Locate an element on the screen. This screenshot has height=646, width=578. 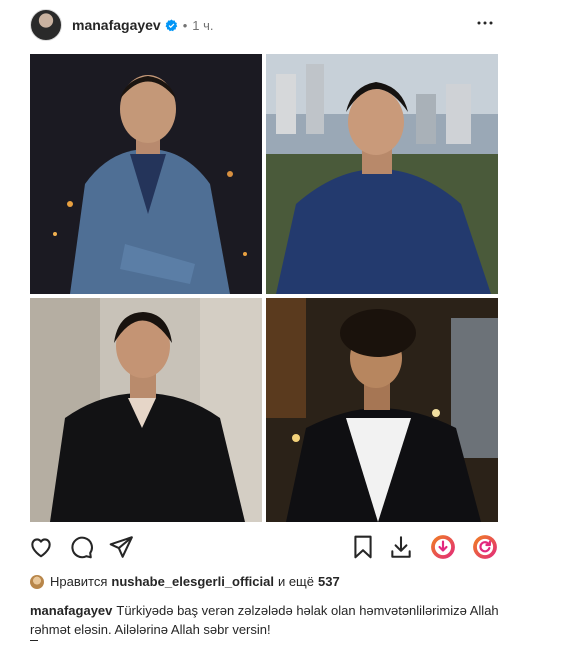
post-time: 1 ч. is located at coordinates (202, 25).